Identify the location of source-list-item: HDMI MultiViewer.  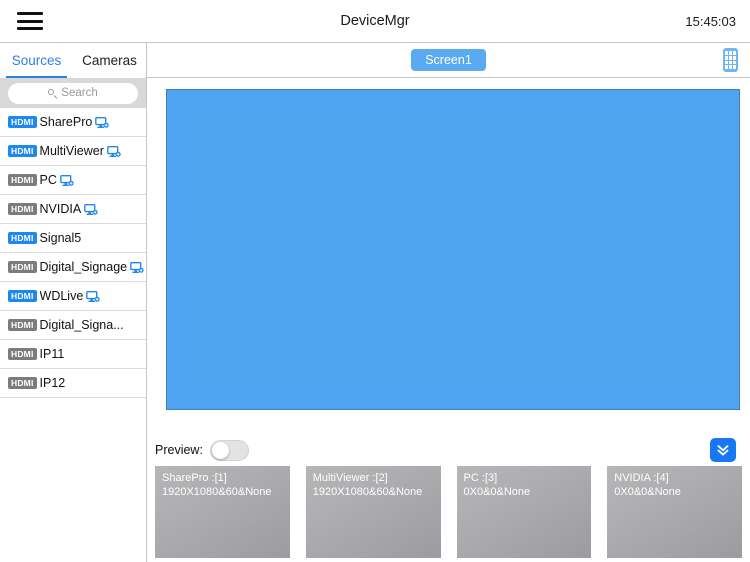
(73, 151).